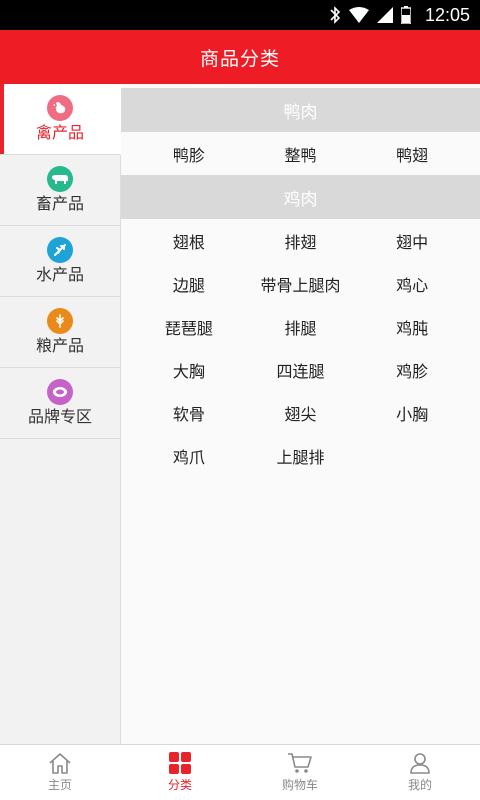 This screenshot has height=800, width=480. I want to click on sidebar-item-livestock: 畜产品, so click(60, 190).